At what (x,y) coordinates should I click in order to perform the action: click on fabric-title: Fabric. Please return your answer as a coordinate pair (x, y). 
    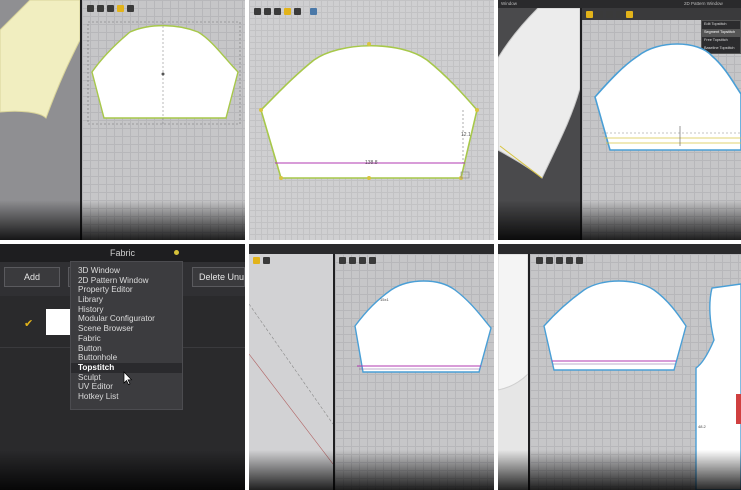
    Looking at the image, I should click on (122, 253).